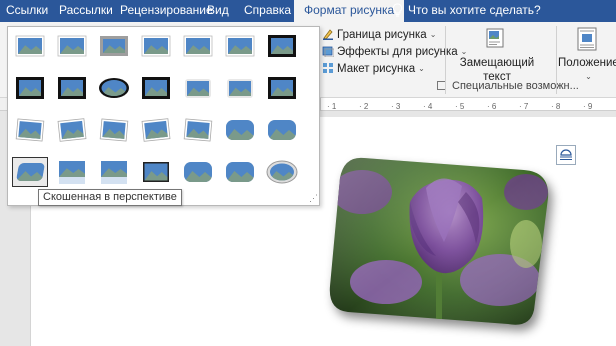  Describe the element at coordinates (110, 197) in the screenshot. I see `style-tooltip: Скошенная в перспективе` at that location.